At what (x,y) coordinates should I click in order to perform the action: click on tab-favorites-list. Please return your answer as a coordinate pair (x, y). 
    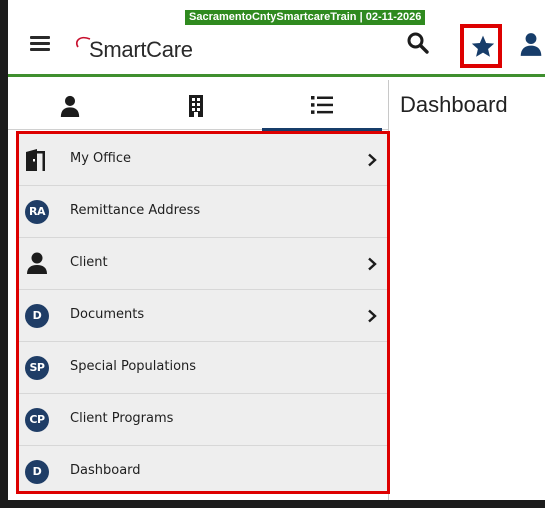
    Looking at the image, I should click on (322, 105).